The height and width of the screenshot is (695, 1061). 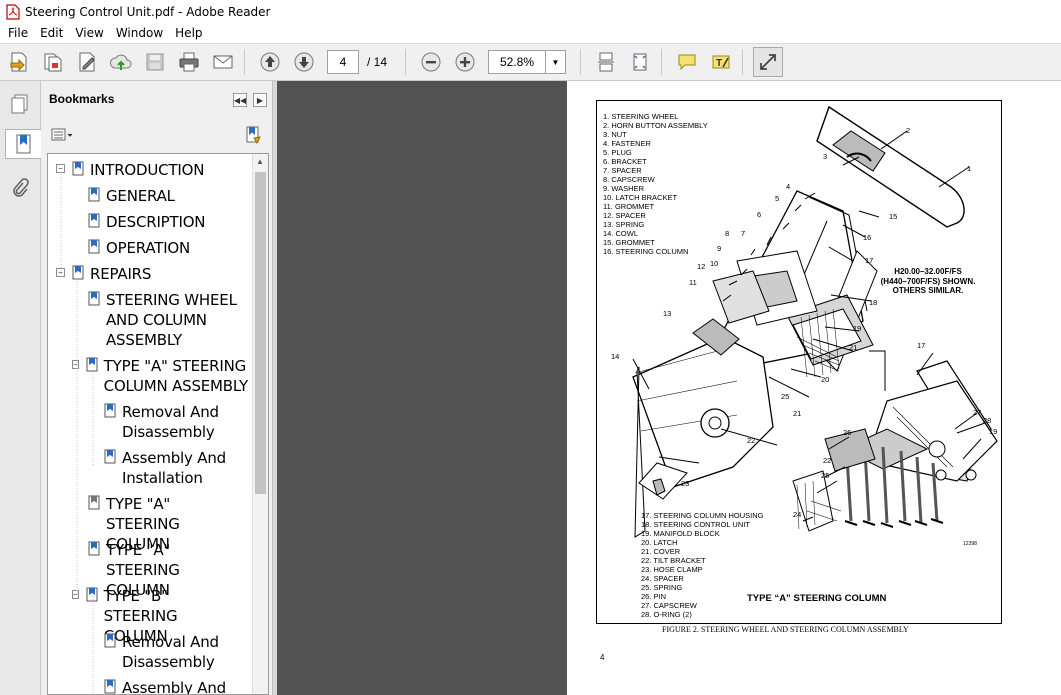 What do you see at coordinates (20, 188) in the screenshot?
I see `attachments-icon` at bounding box center [20, 188].